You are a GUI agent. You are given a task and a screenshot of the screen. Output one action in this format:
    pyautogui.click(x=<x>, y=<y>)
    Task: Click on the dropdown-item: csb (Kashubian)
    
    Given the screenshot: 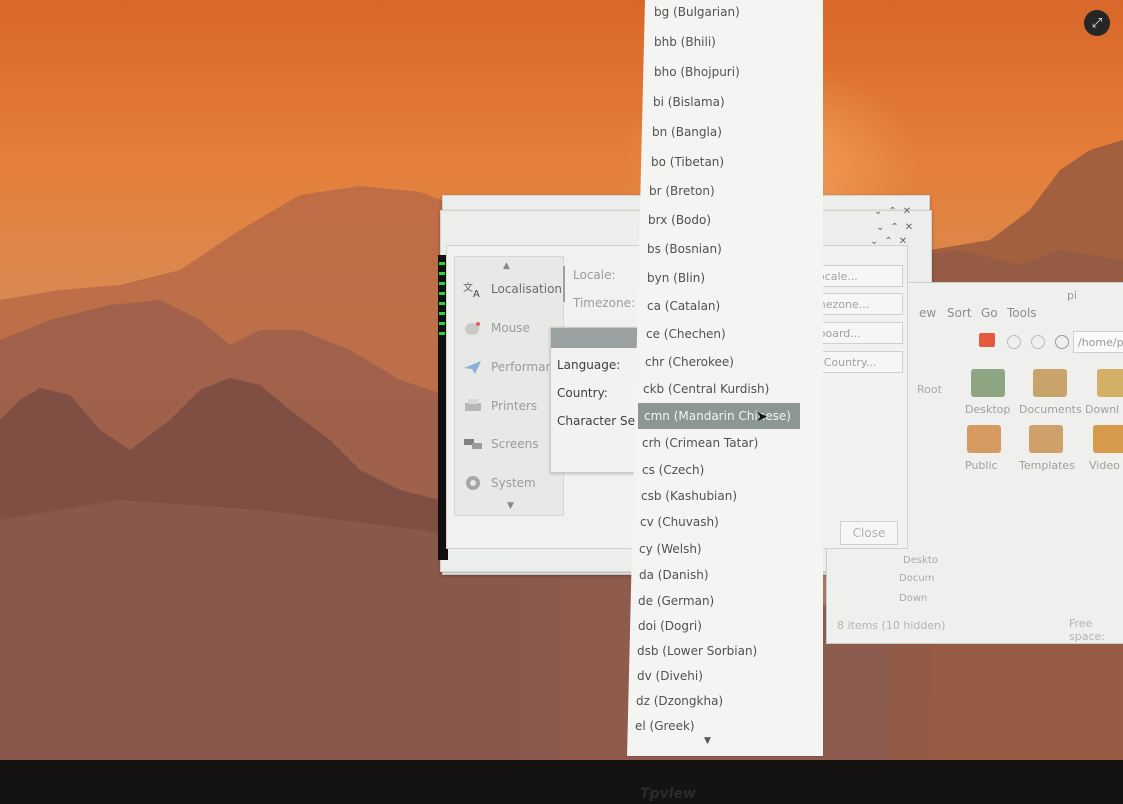 What is the action you would take?
    pyautogui.click(x=689, y=496)
    